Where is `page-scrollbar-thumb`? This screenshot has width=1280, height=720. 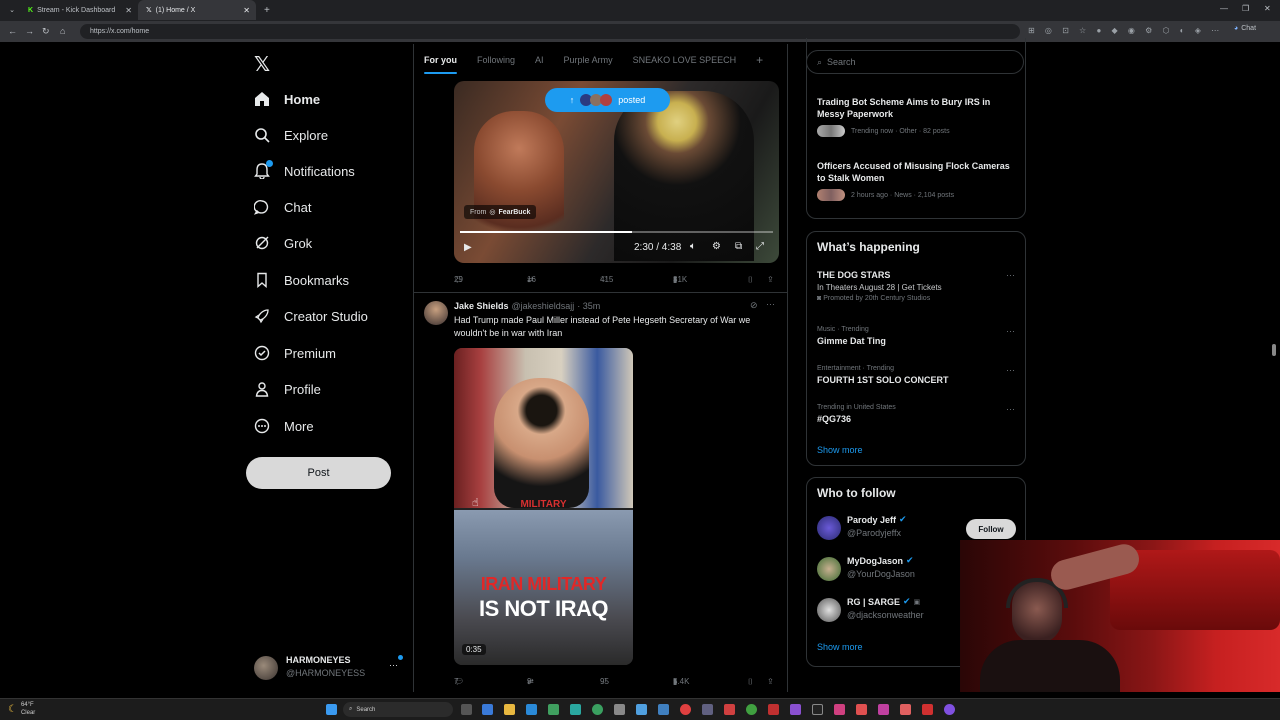 page-scrollbar-thumb is located at coordinates (1274, 350).